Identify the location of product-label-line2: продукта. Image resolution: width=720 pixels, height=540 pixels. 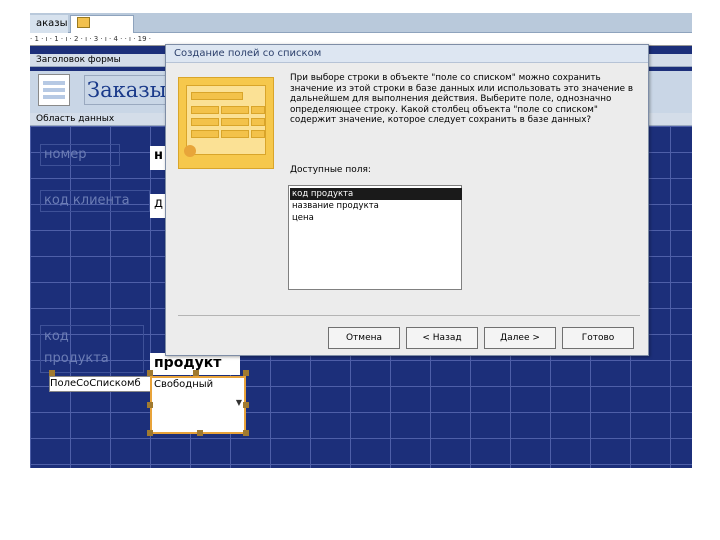
(76, 358).